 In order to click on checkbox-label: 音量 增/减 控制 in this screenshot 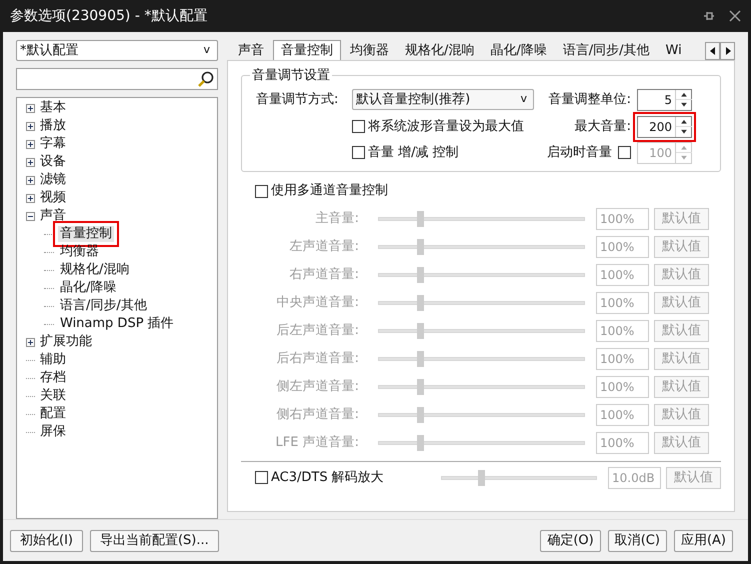, I will do `click(413, 153)`.